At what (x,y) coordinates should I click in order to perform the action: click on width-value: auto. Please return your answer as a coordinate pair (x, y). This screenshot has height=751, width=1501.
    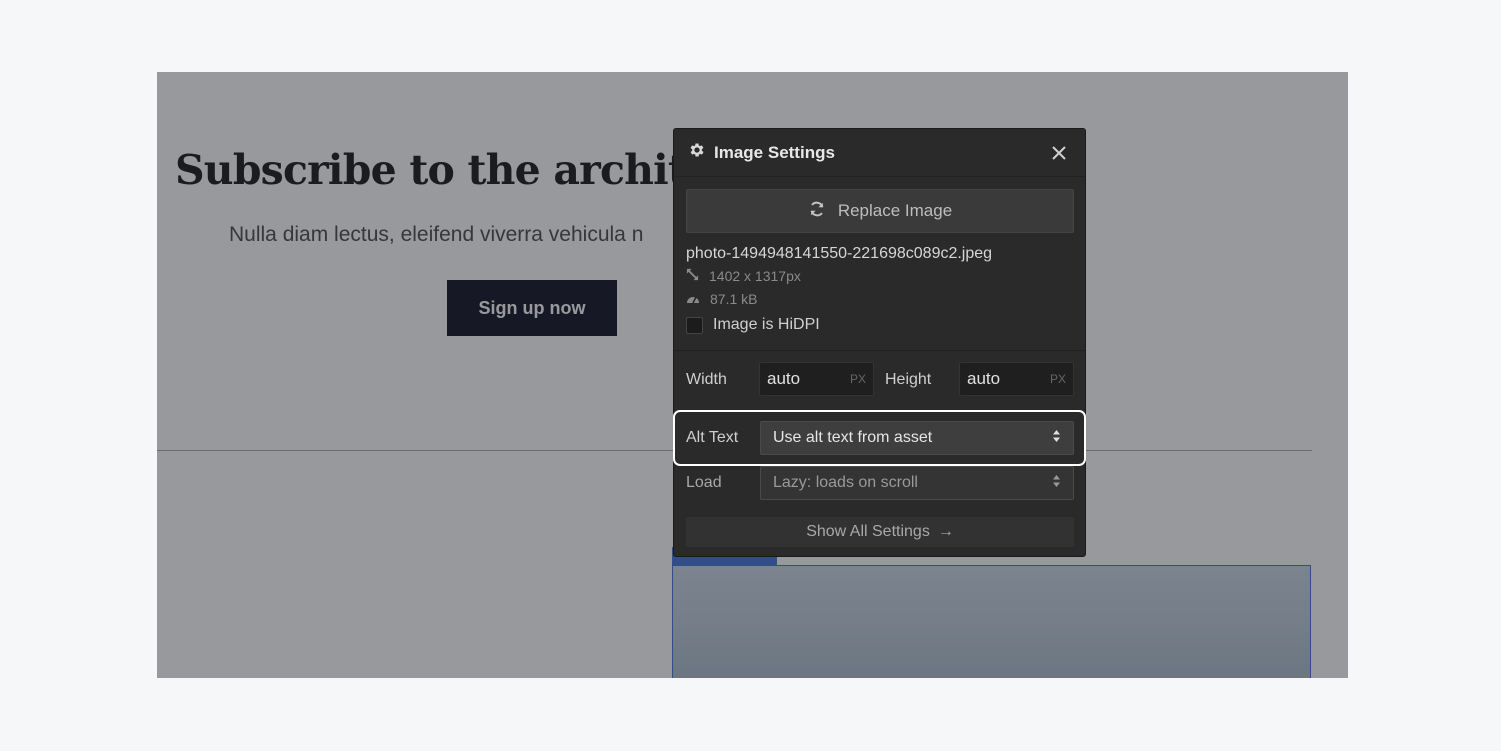
    Looking at the image, I should click on (784, 378).